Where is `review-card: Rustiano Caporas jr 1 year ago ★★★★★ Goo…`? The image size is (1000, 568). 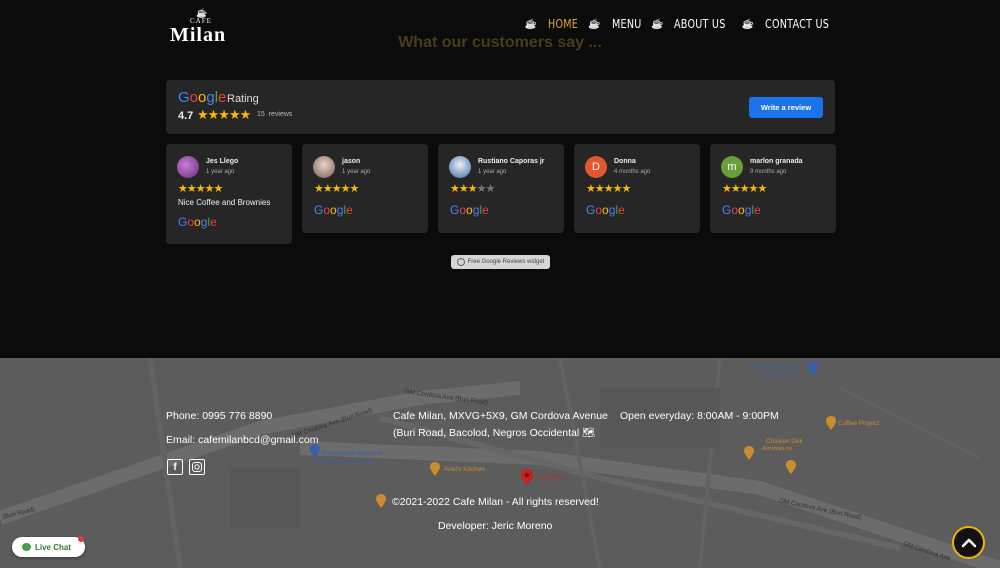 review-card: Rustiano Caporas jr 1 year ago ★★★★★ Goo… is located at coordinates (501, 188).